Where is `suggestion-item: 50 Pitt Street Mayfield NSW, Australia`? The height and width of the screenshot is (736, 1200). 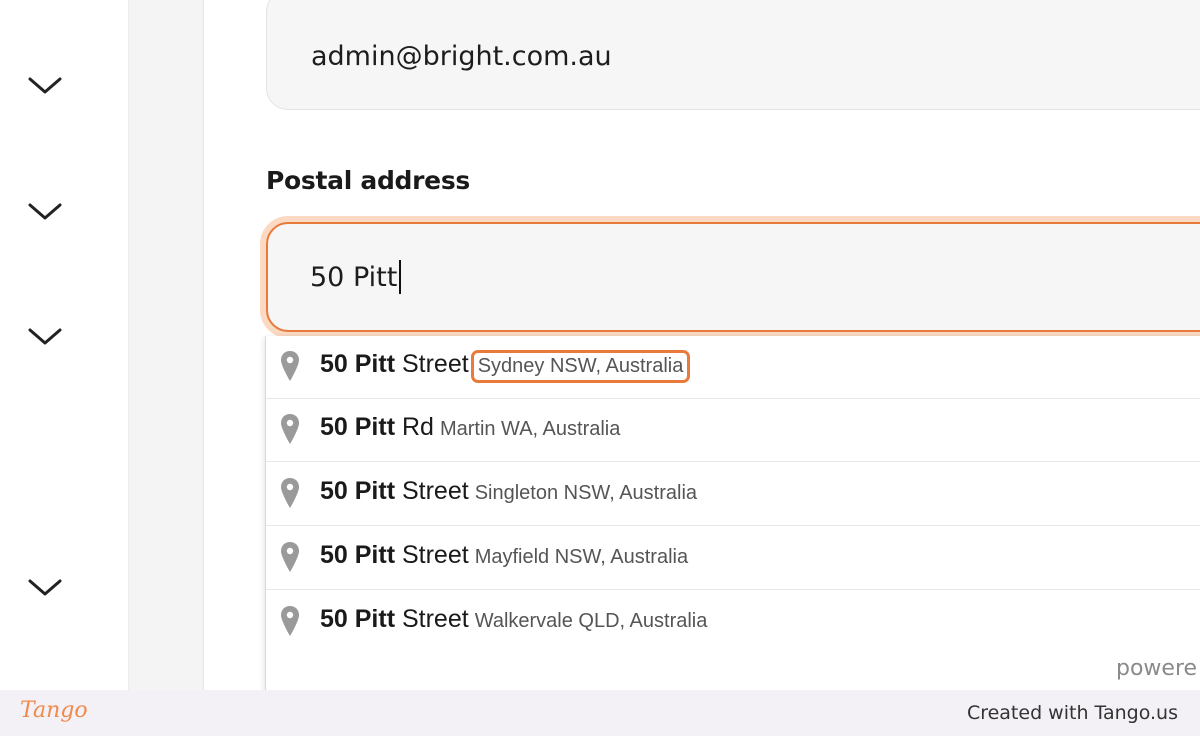
suggestion-item: 50 Pitt Street Mayfield NSW, Australia is located at coordinates (733, 558).